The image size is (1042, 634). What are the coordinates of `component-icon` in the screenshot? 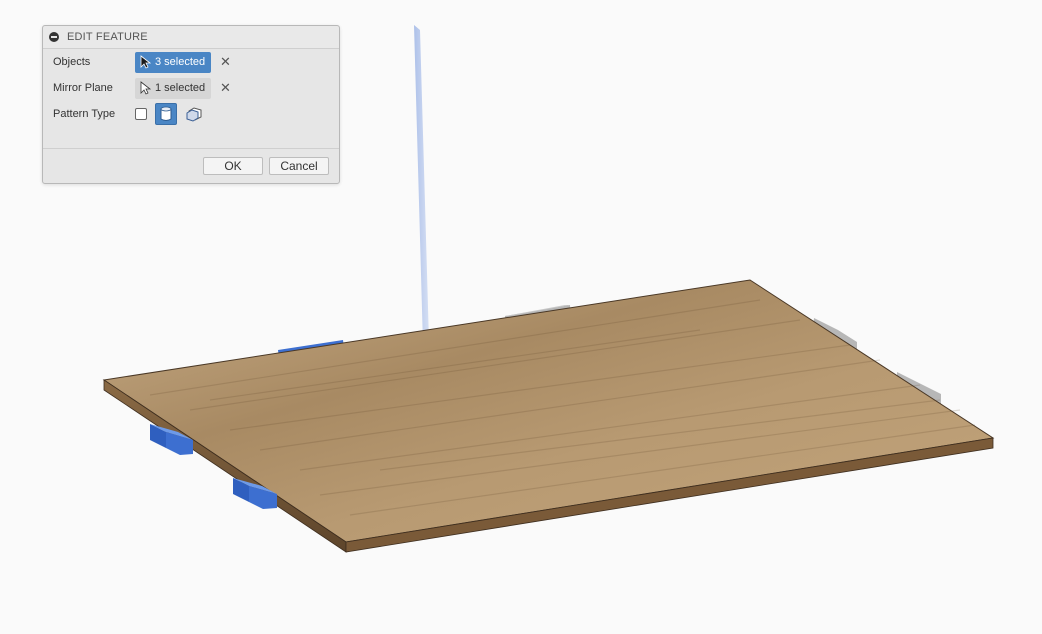 It's located at (194, 114).